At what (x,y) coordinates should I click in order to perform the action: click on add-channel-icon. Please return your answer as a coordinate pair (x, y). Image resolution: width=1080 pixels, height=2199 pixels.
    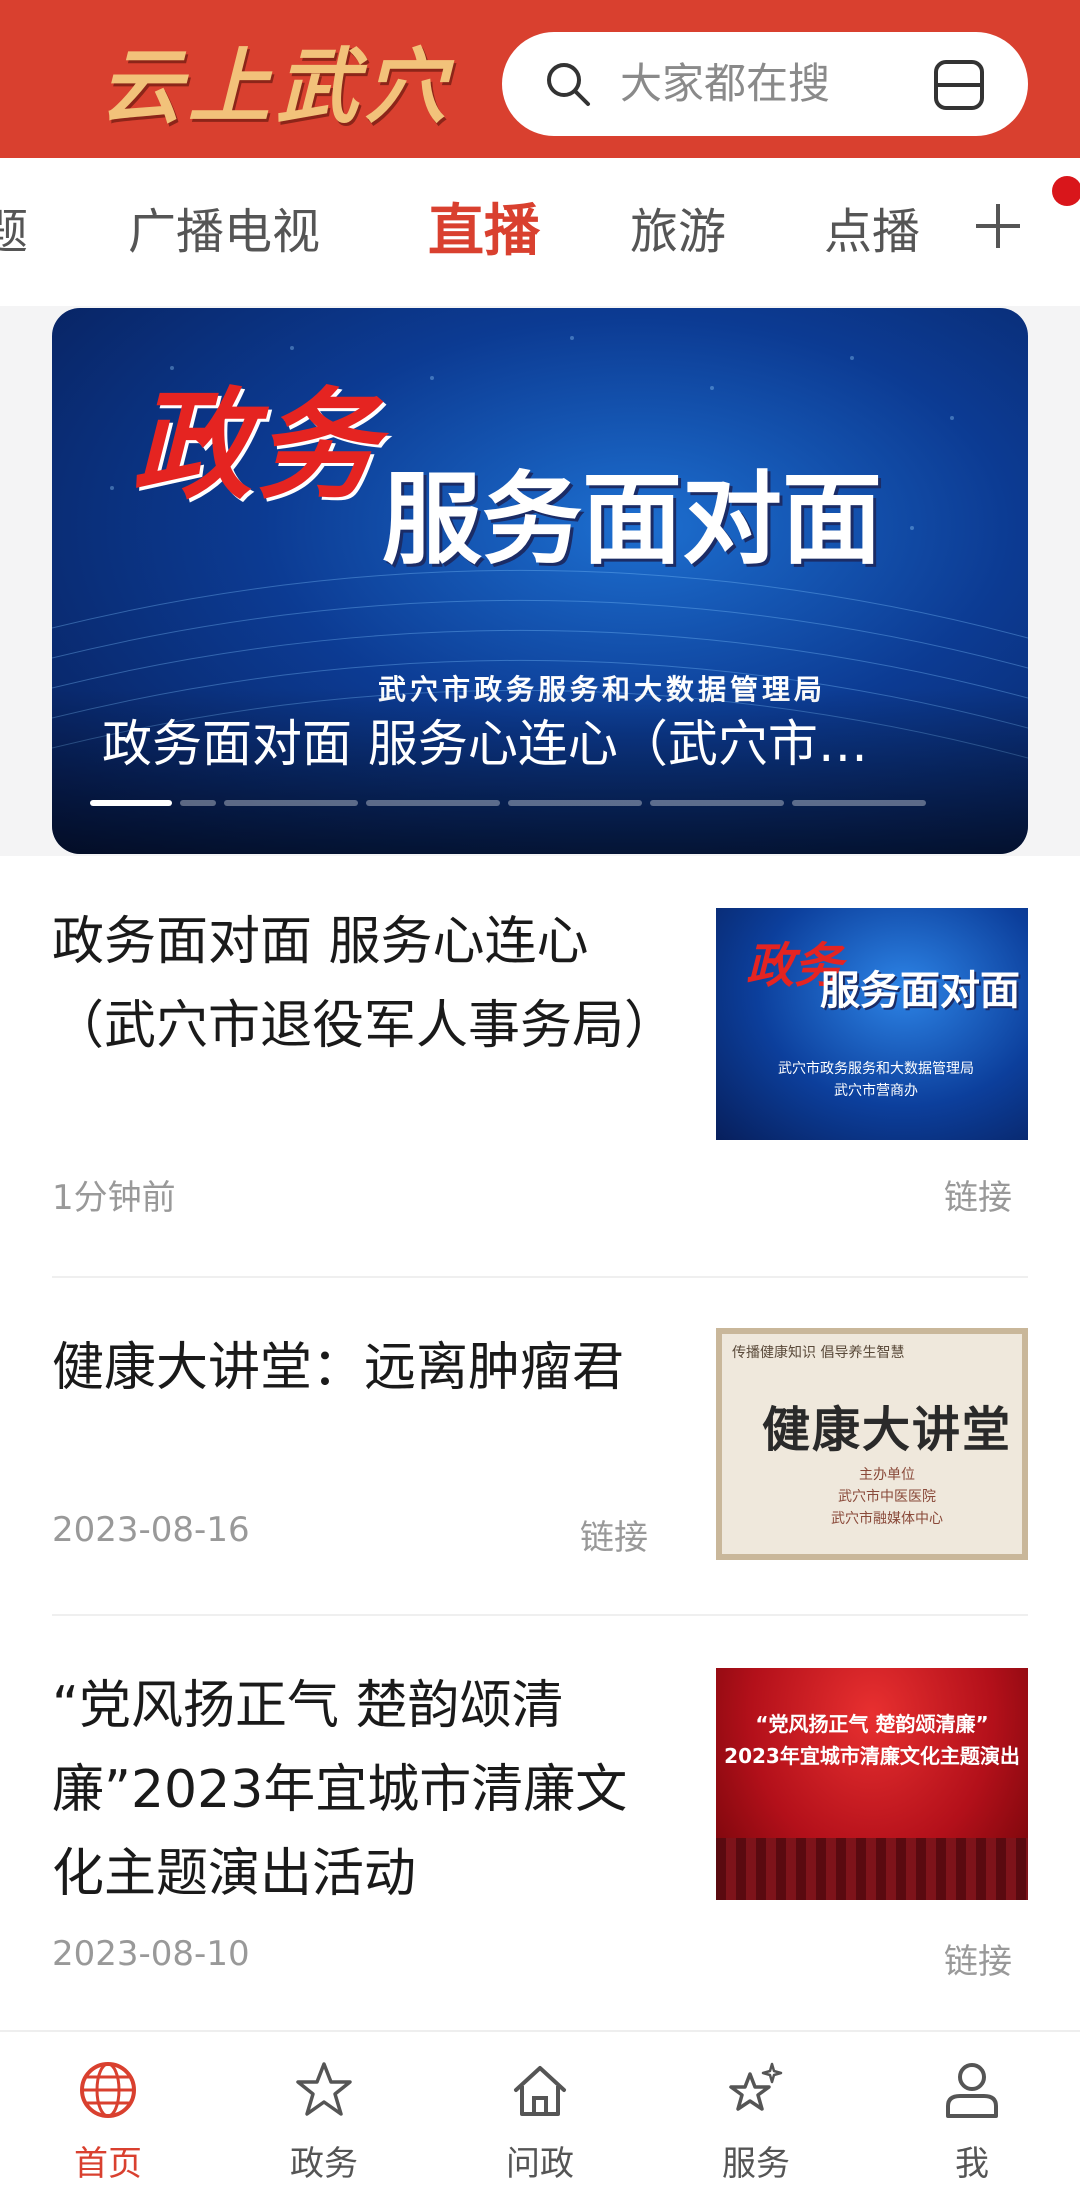
    Looking at the image, I should click on (998, 226).